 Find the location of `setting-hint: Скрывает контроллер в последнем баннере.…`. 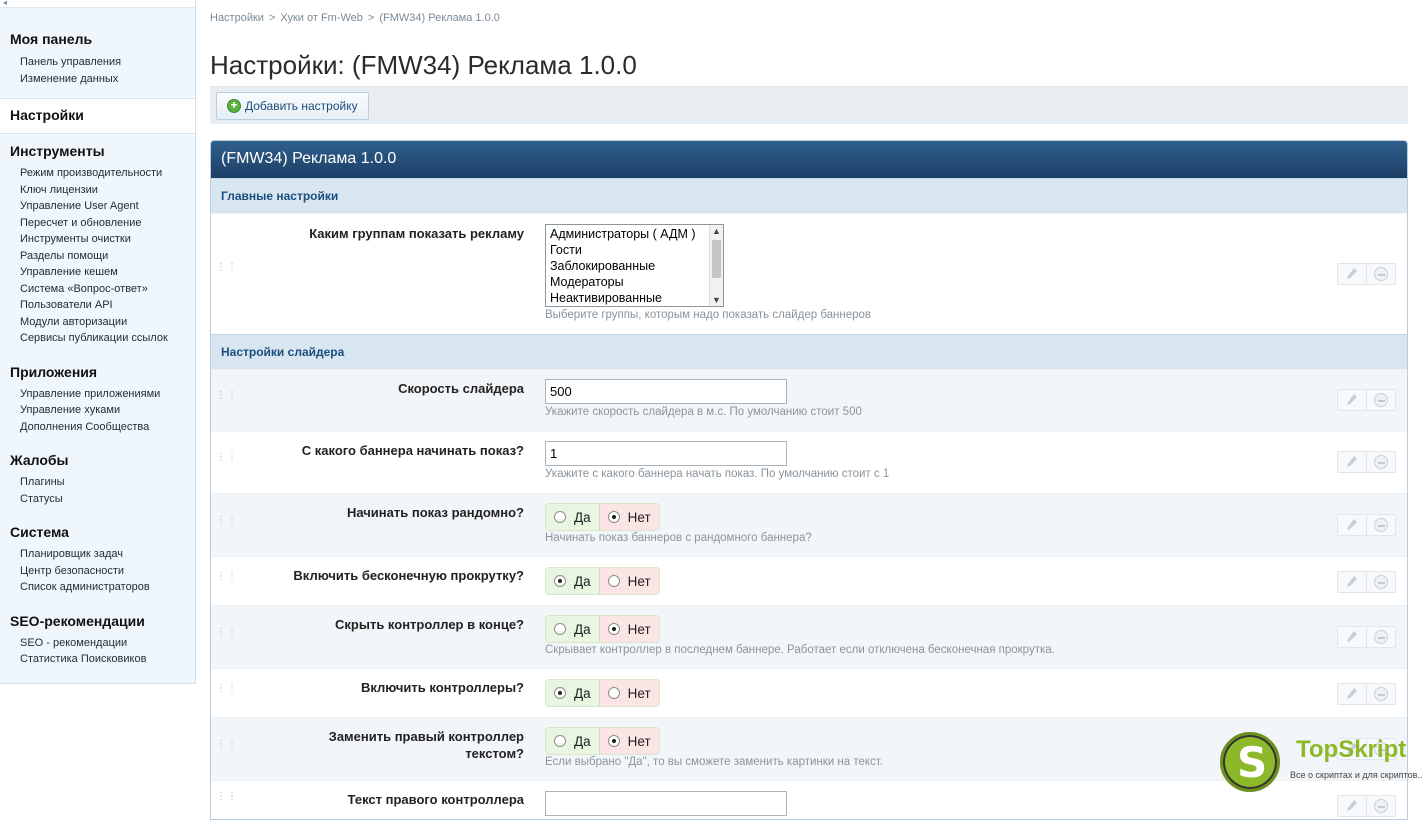

setting-hint: Скрывает контроллер в последнем баннере.… is located at coordinates (800, 650).